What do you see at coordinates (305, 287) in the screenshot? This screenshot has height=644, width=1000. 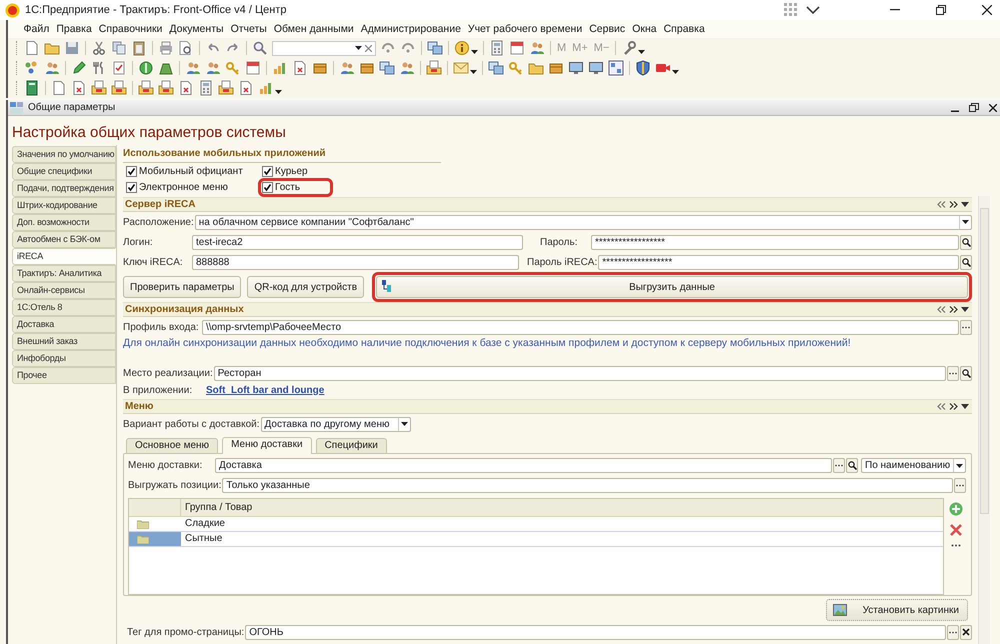 I see `button: QR-код для устройств` at bounding box center [305, 287].